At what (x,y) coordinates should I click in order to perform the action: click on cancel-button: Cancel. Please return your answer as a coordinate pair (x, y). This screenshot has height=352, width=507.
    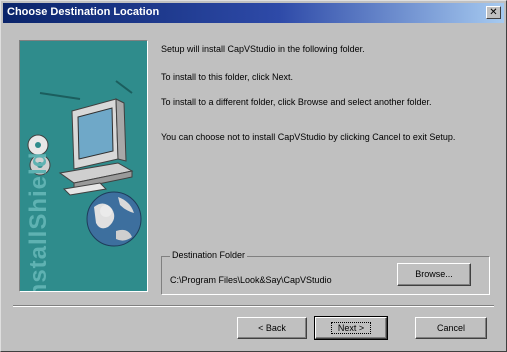
    Looking at the image, I should click on (451, 328).